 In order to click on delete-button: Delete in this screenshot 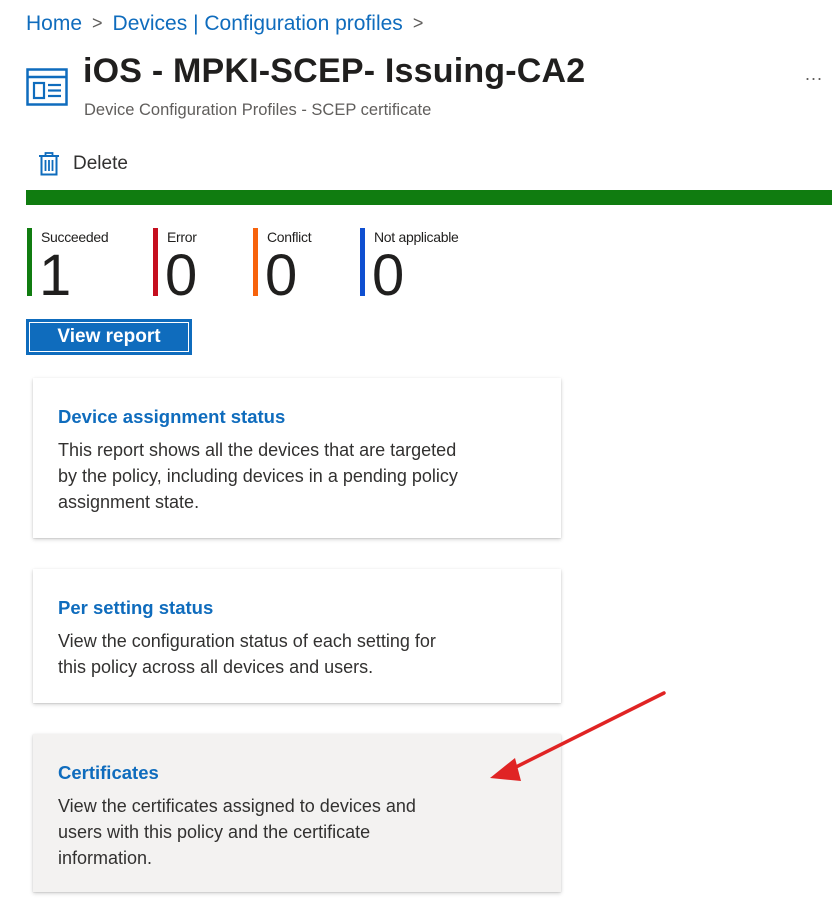, I will do `click(83, 164)`.